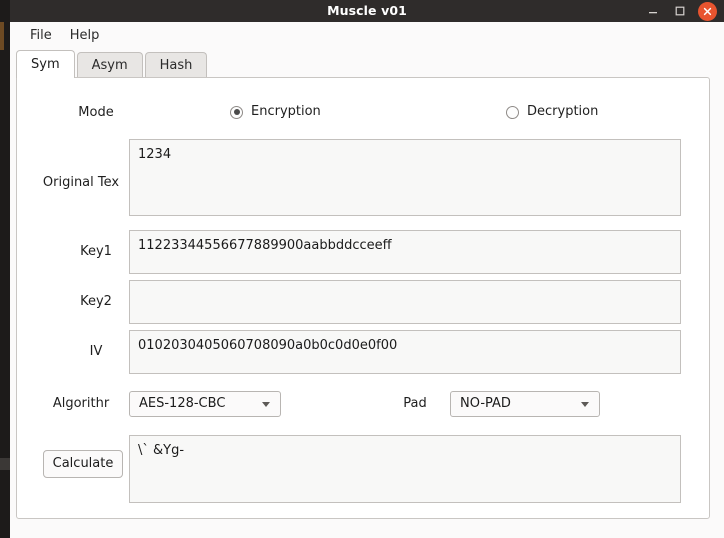 This screenshot has width=724, height=538. I want to click on radio-encryption-icon, so click(236, 112).